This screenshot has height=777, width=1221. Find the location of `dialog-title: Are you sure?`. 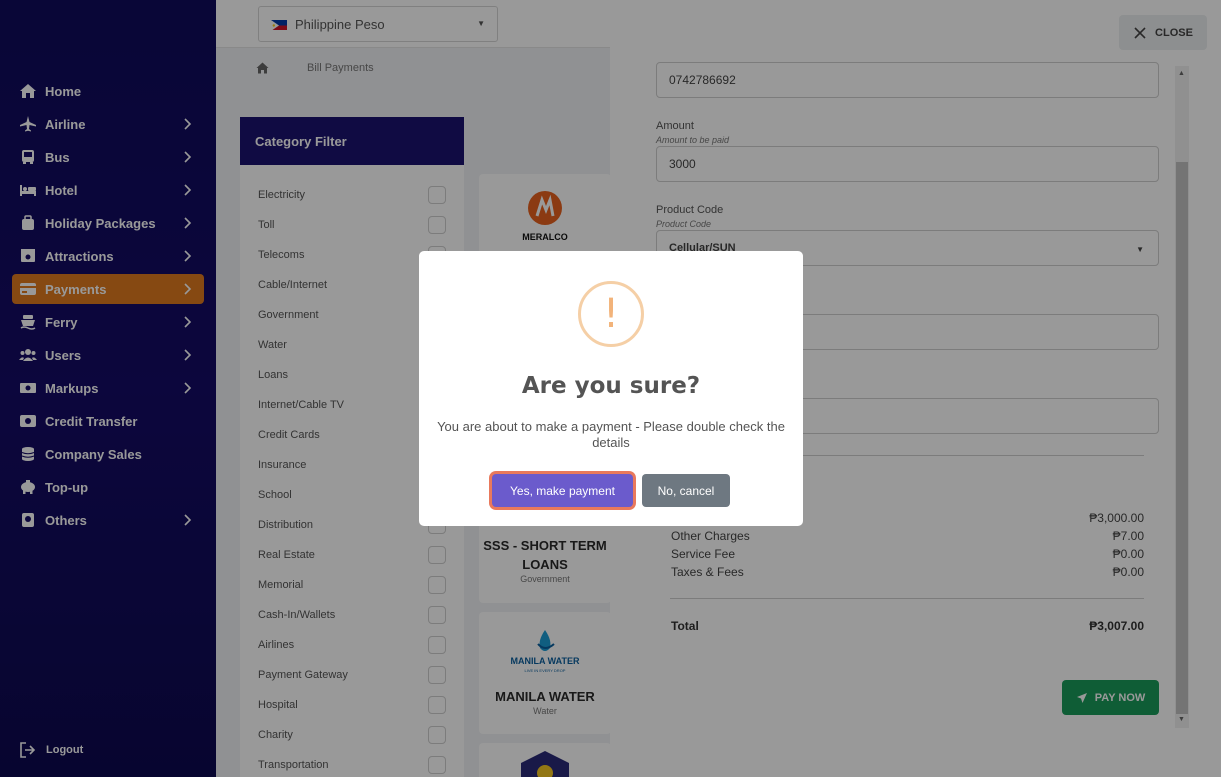

dialog-title: Are you sure? is located at coordinates (611, 386).